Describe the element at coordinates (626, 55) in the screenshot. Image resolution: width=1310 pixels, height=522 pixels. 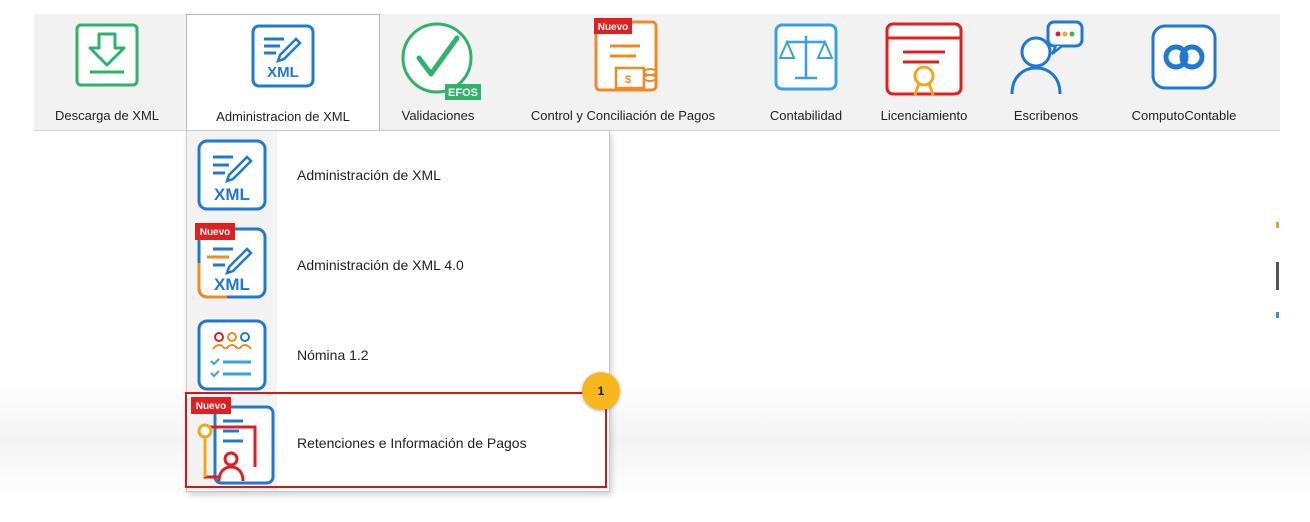
I see `payments-doc-icon: $ Nuevo` at that location.